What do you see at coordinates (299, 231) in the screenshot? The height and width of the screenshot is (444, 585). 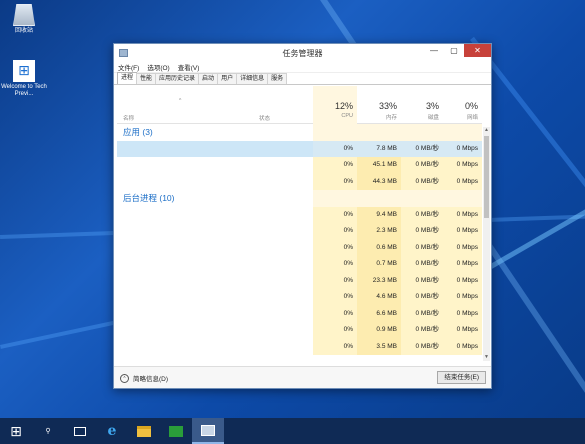 I see `table-row: Microsoft IME0%2.3 MB0 MB/秒0 Mbps` at bounding box center [299, 231].